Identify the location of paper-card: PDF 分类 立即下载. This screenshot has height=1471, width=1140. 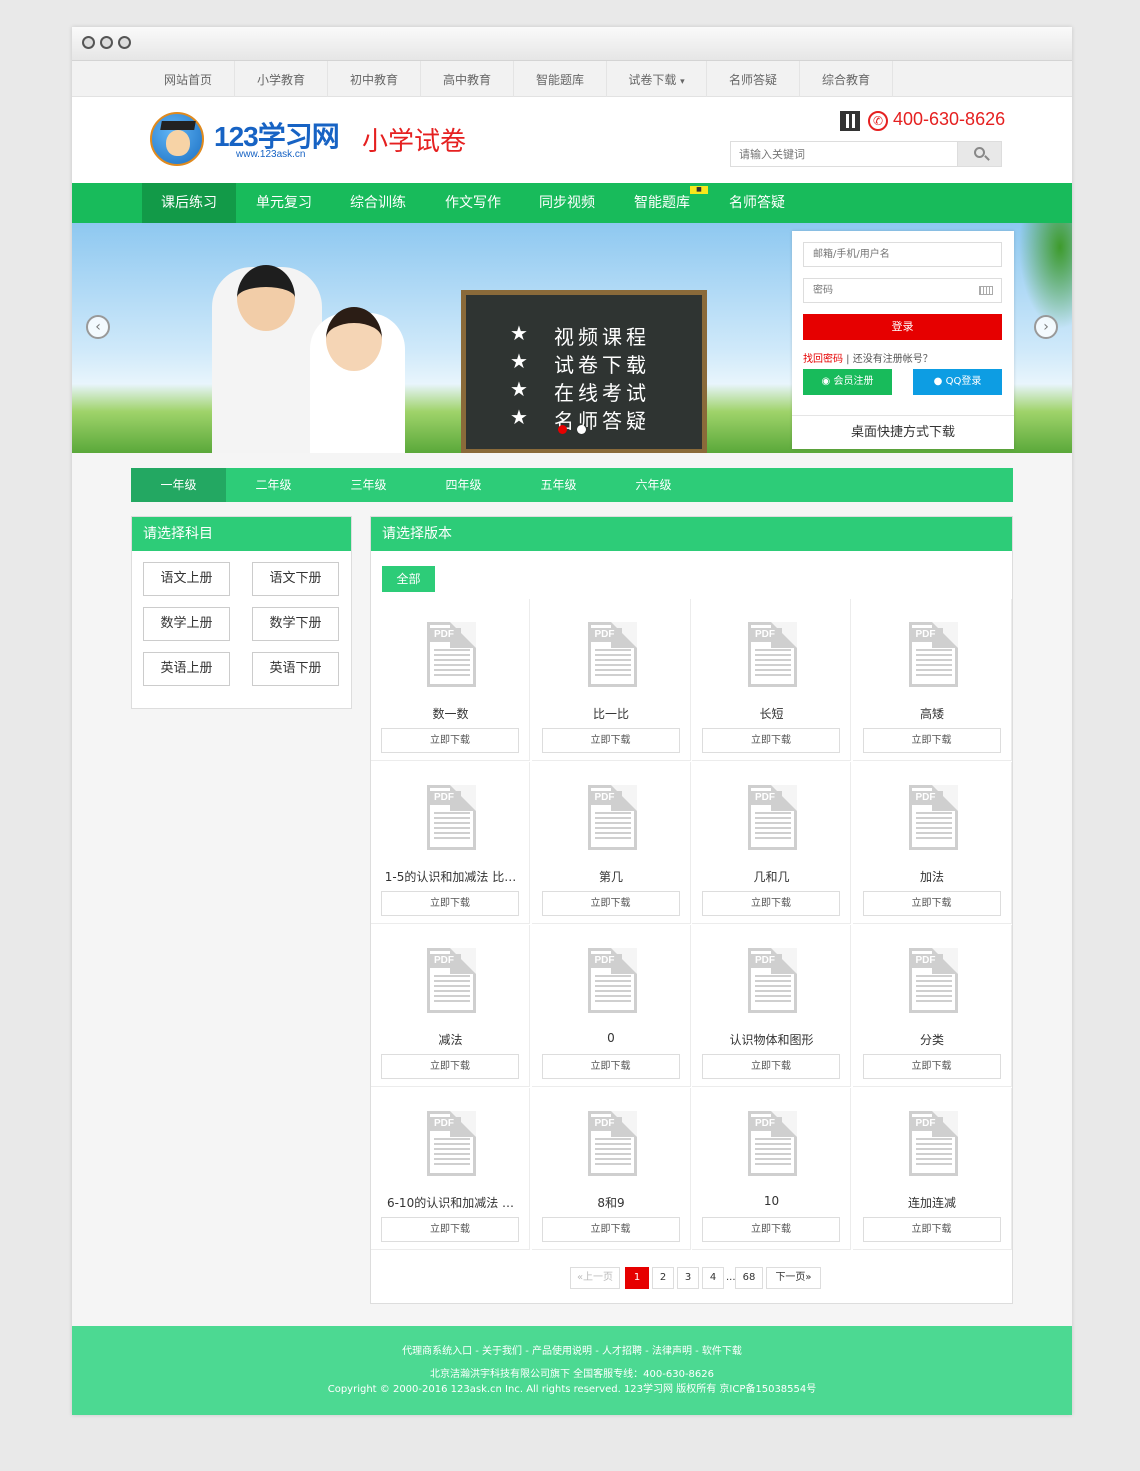
(932, 1006).